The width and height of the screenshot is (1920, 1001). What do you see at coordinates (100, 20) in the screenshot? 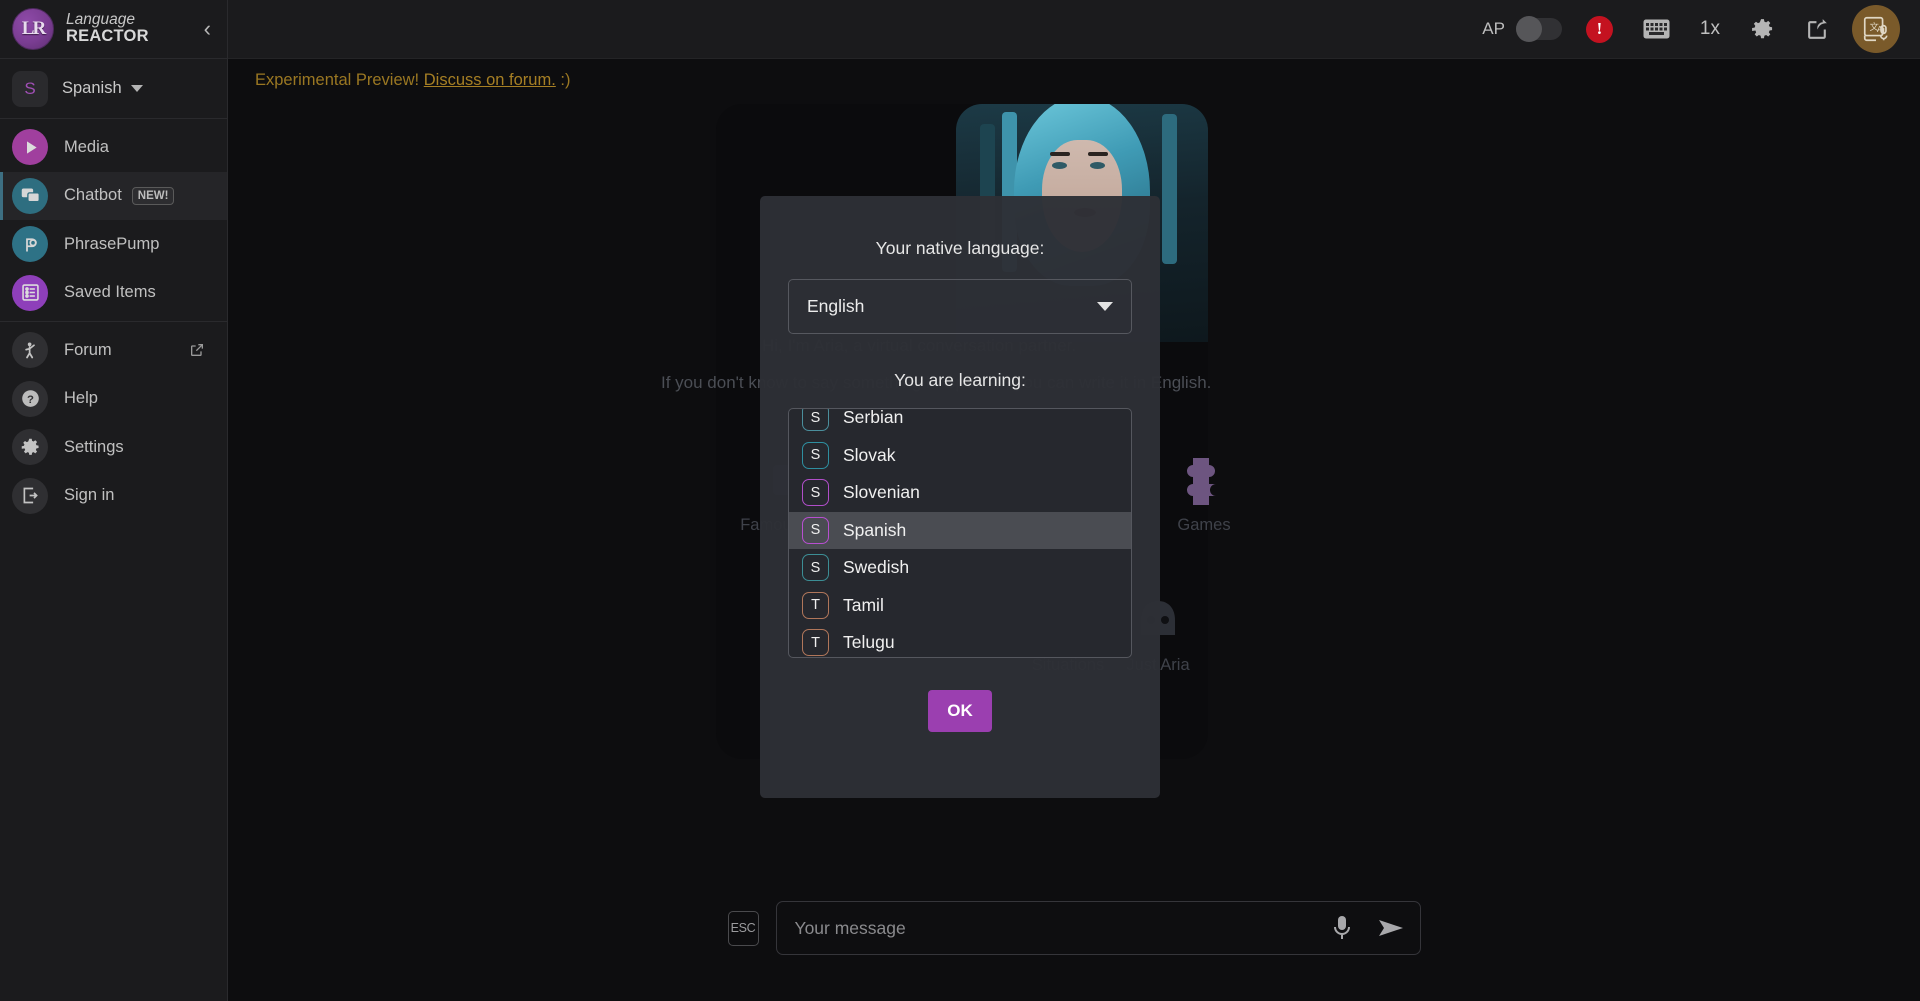
I see `brand-line-1: Language` at bounding box center [100, 20].